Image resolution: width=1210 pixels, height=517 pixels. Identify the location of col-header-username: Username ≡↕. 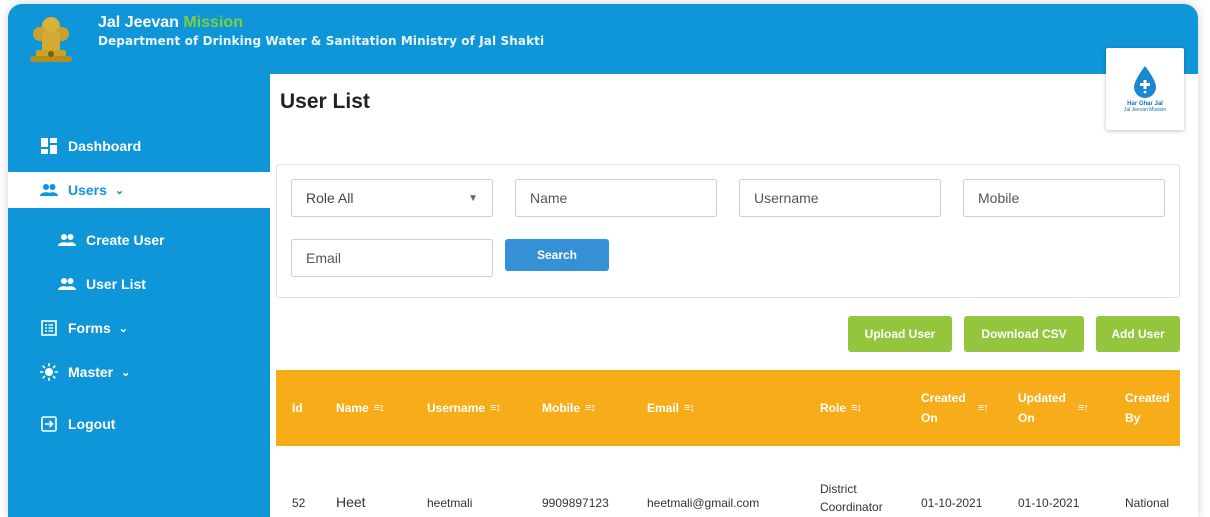
(464, 408).